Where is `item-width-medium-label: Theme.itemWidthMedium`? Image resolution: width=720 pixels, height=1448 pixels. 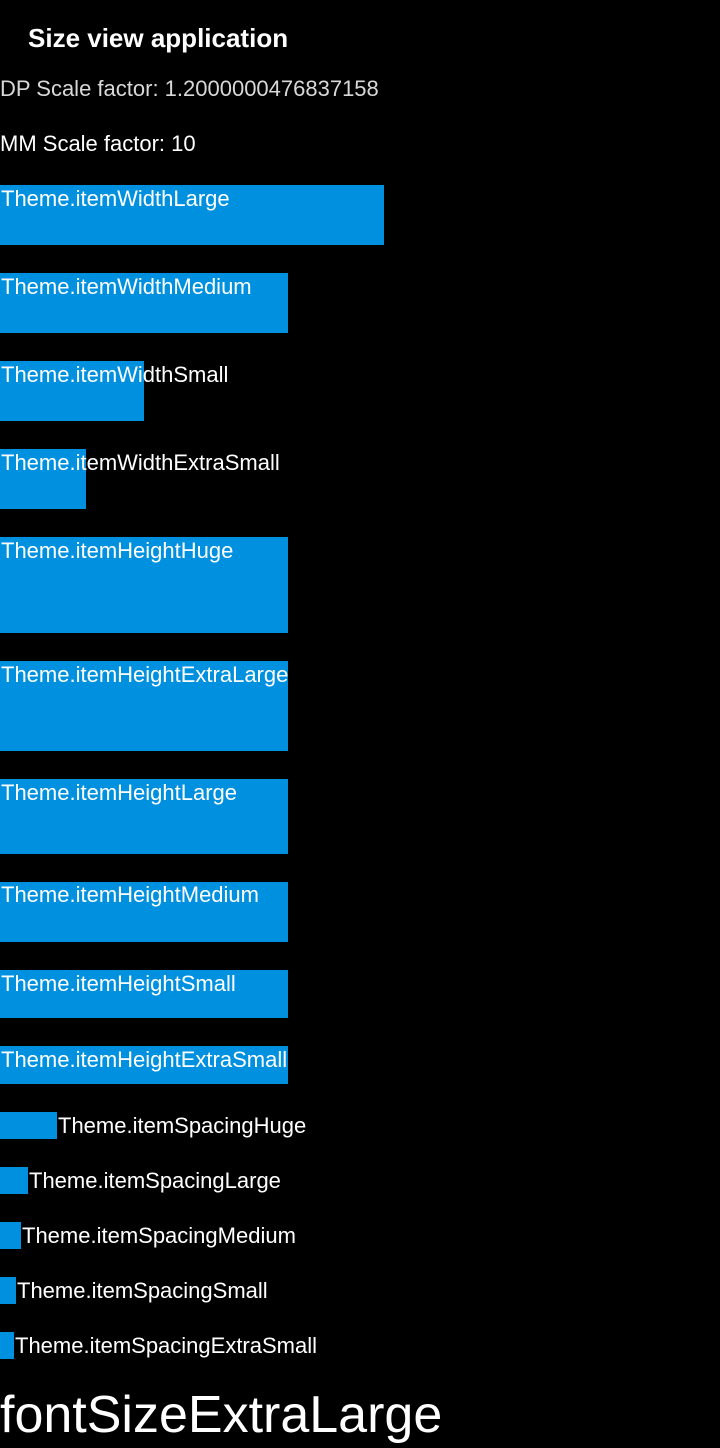 item-width-medium-label: Theme.itemWidthMedium is located at coordinates (126, 286).